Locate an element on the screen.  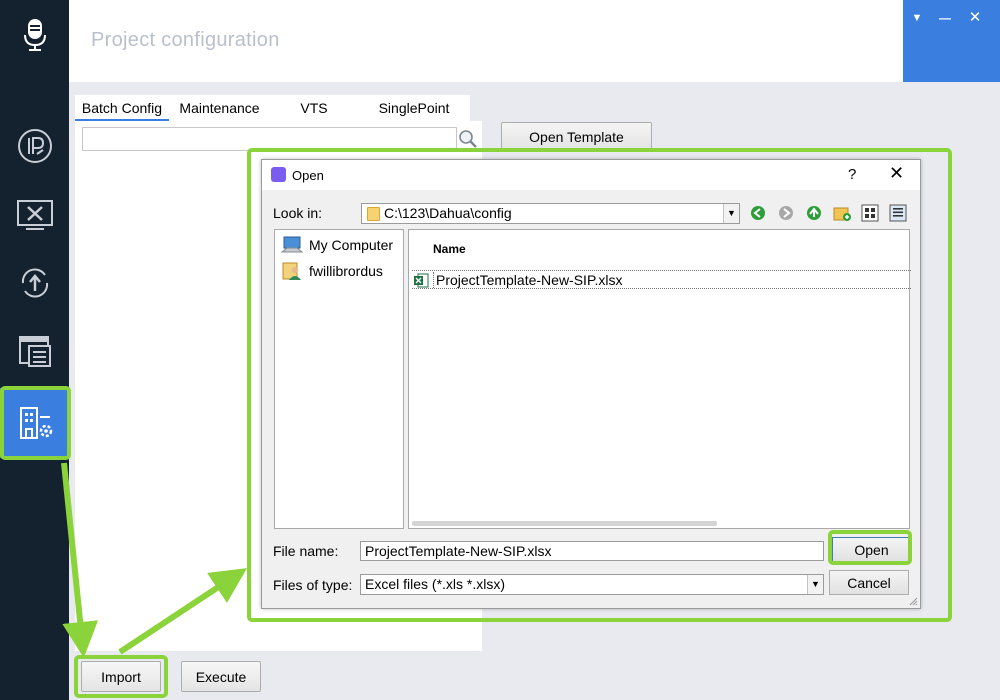
look-in-value: C:\123\Dahua\config is located at coordinates (448, 213).